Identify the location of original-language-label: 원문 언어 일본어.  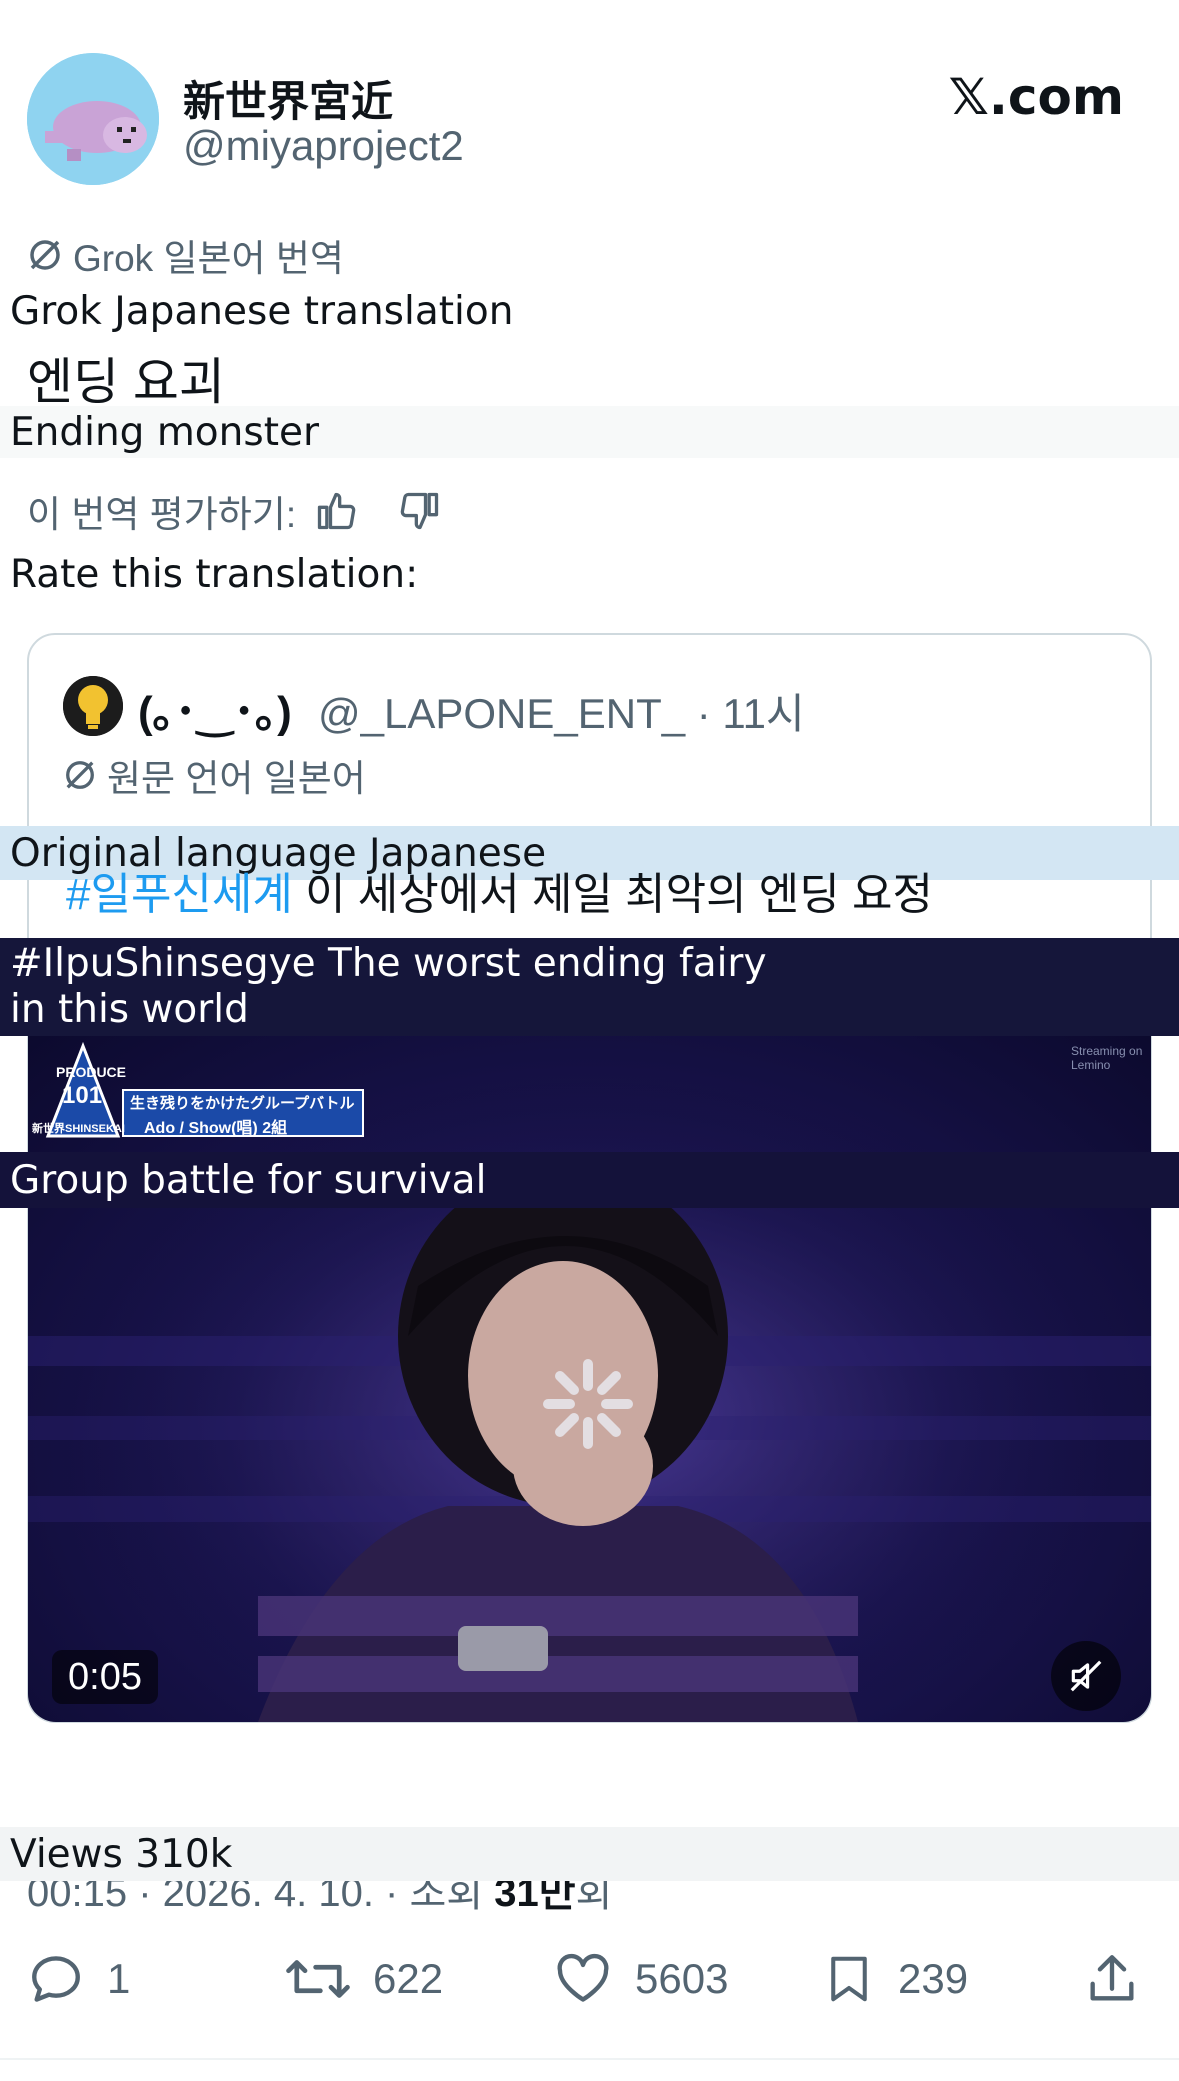
(214, 775).